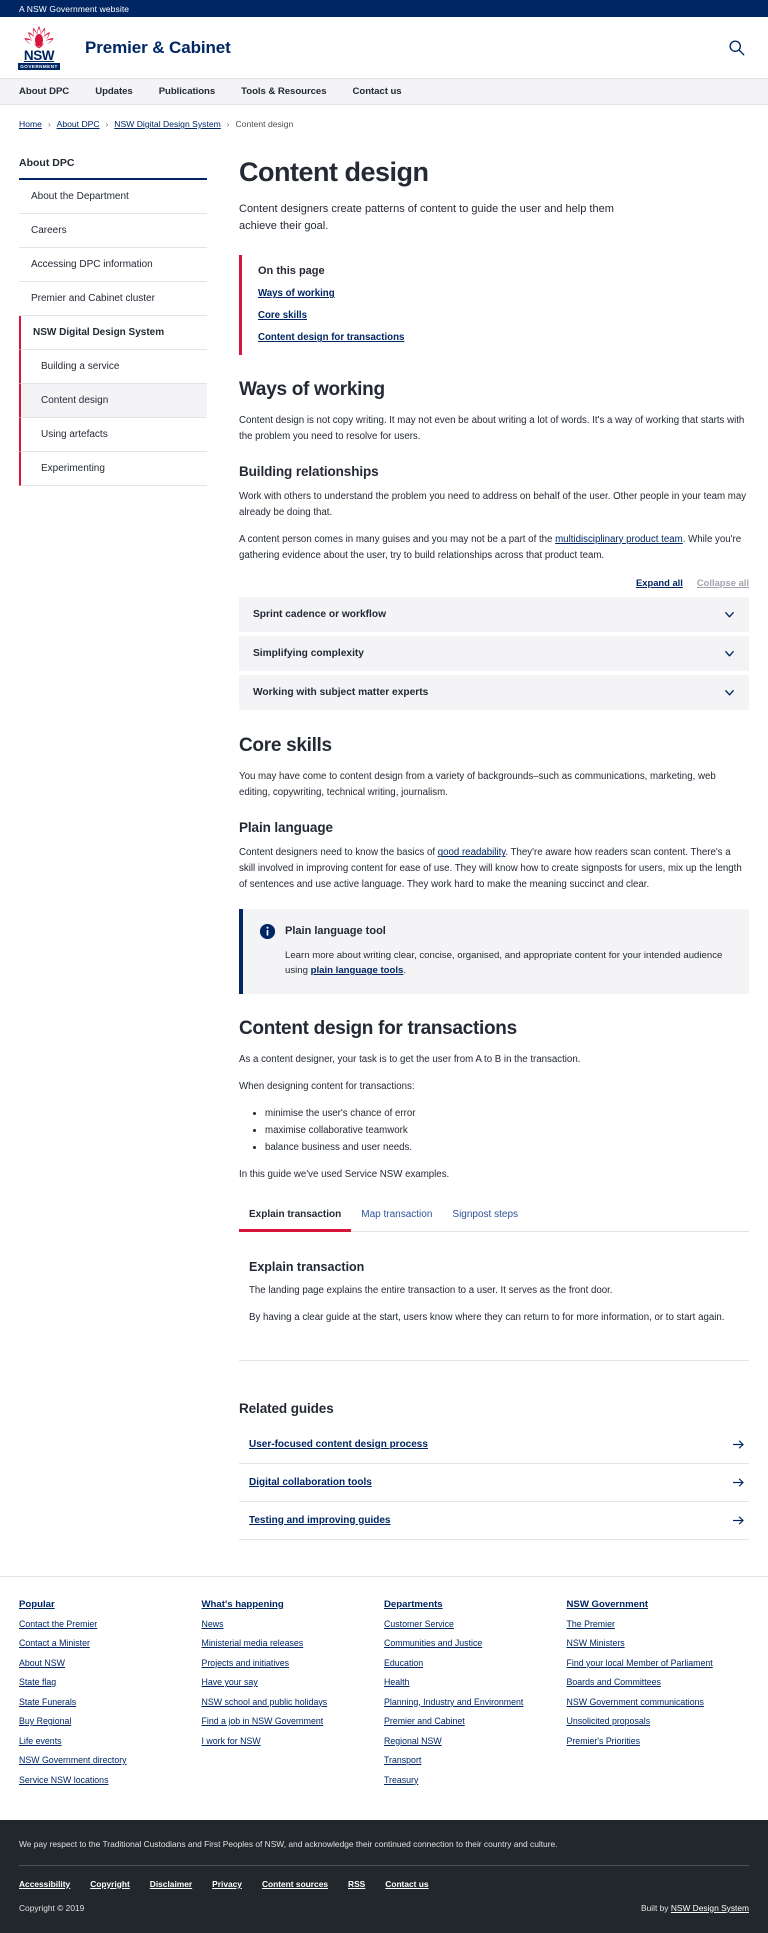  I want to click on link-plain-language-tools: plain language tools, so click(357, 970).